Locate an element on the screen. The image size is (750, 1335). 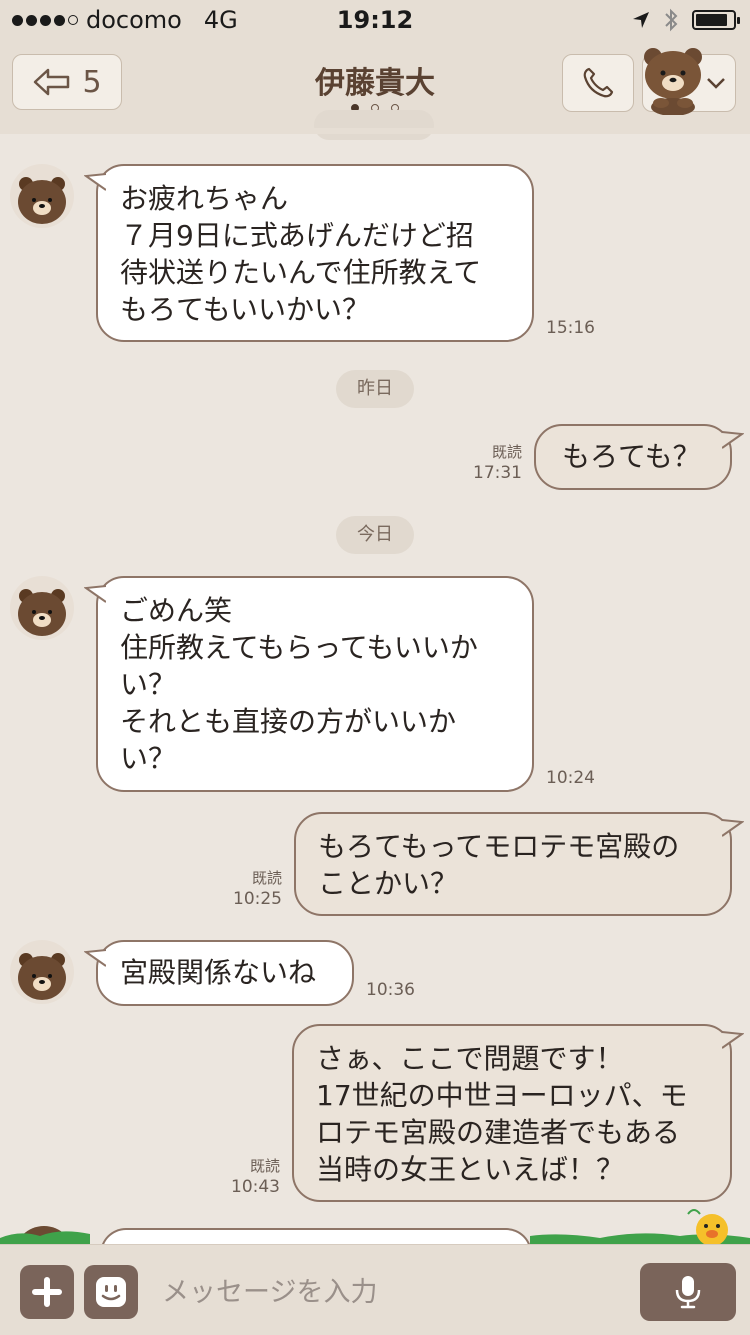
message-meta: 既読 10:25 is located at coordinates (255, 889).